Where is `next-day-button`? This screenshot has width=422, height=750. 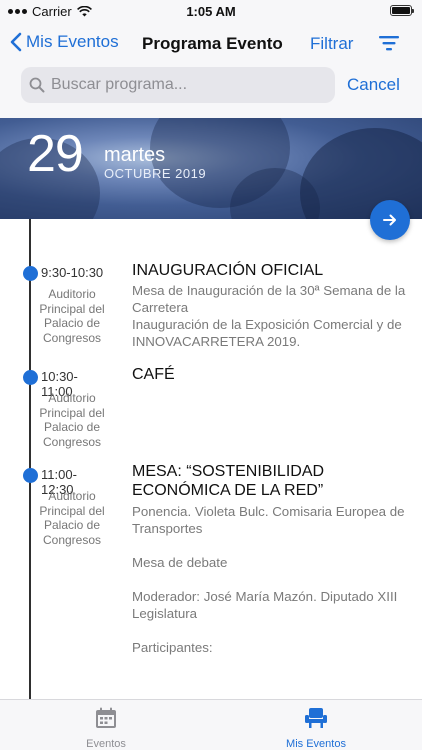
next-day-button is located at coordinates (390, 220).